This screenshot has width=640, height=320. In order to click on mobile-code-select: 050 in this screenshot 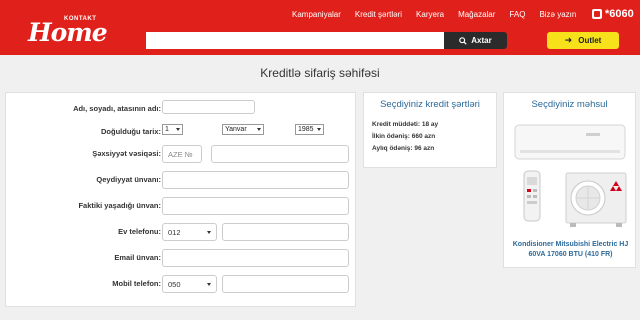, I will do `click(189, 284)`.